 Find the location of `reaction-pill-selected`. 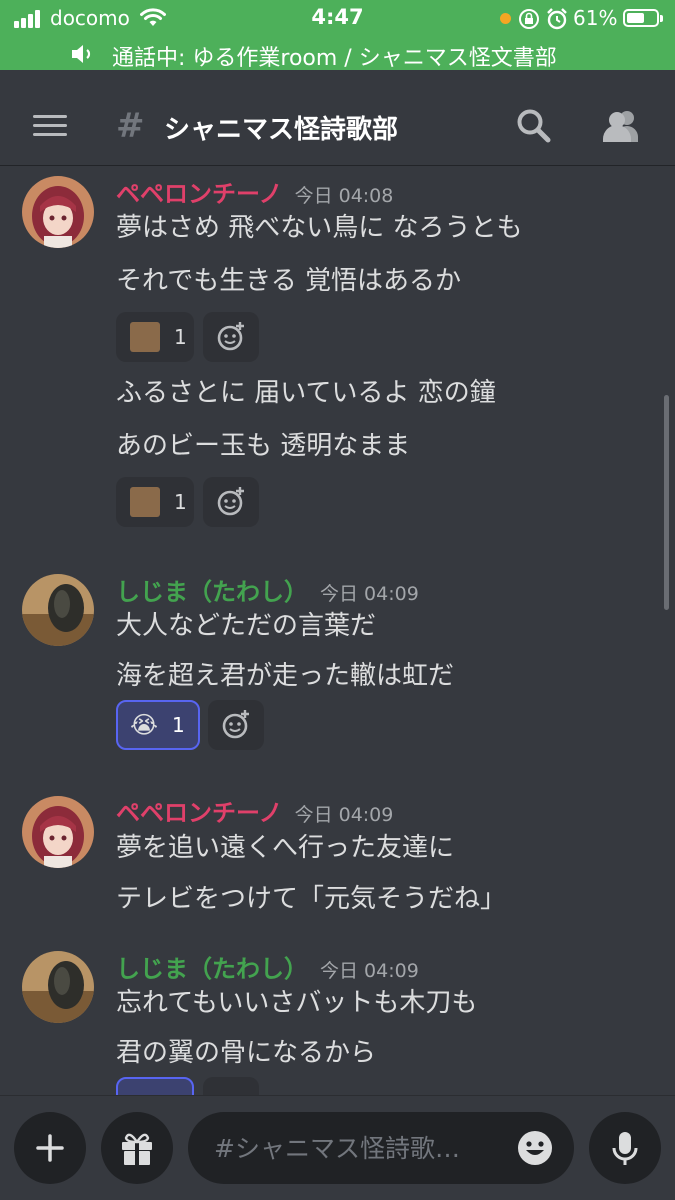

reaction-pill-selected is located at coordinates (155, 1086).